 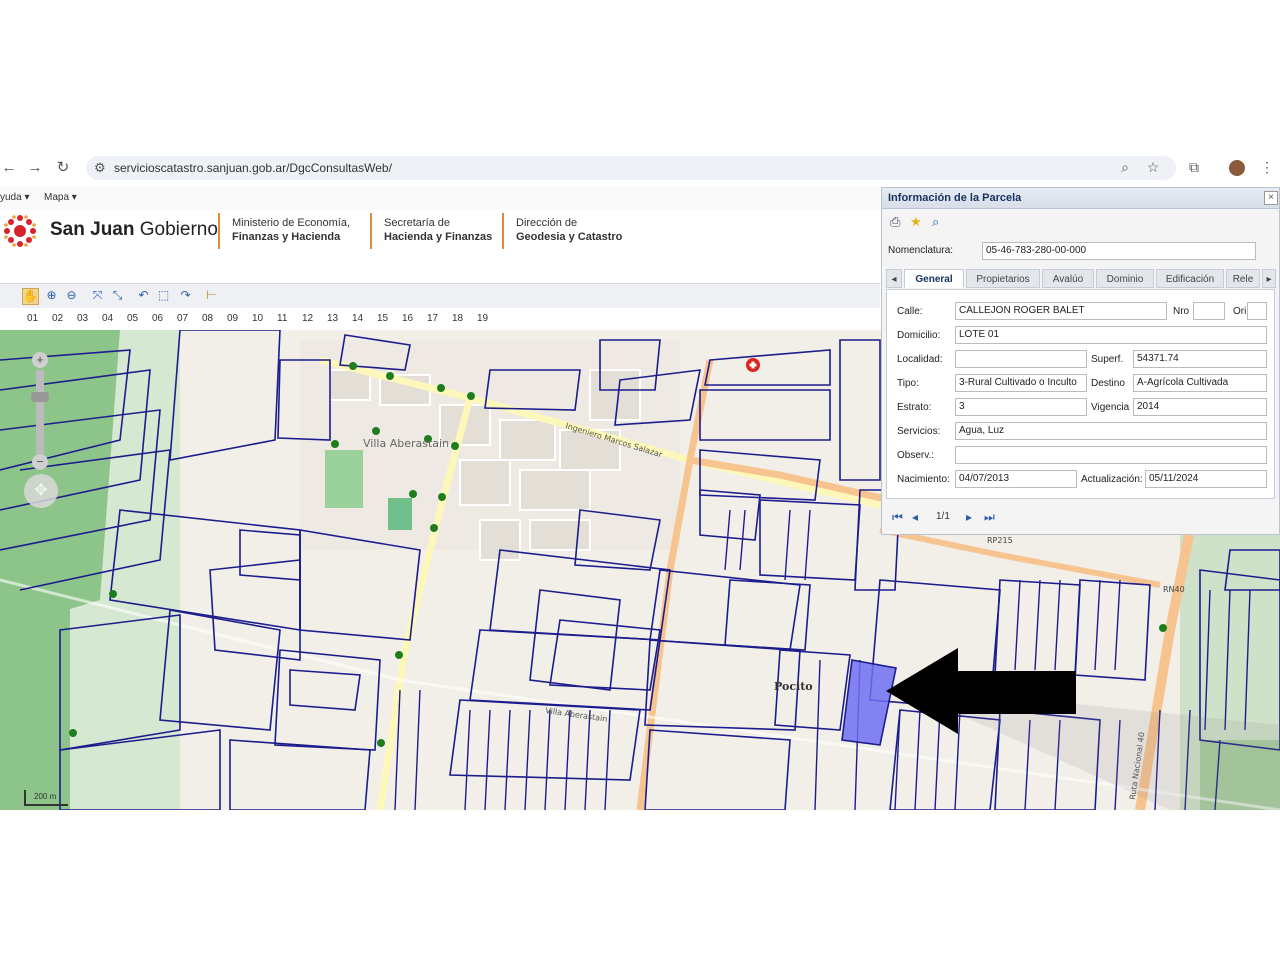 I want to click on calle-label: Calle:, so click(x=910, y=311).